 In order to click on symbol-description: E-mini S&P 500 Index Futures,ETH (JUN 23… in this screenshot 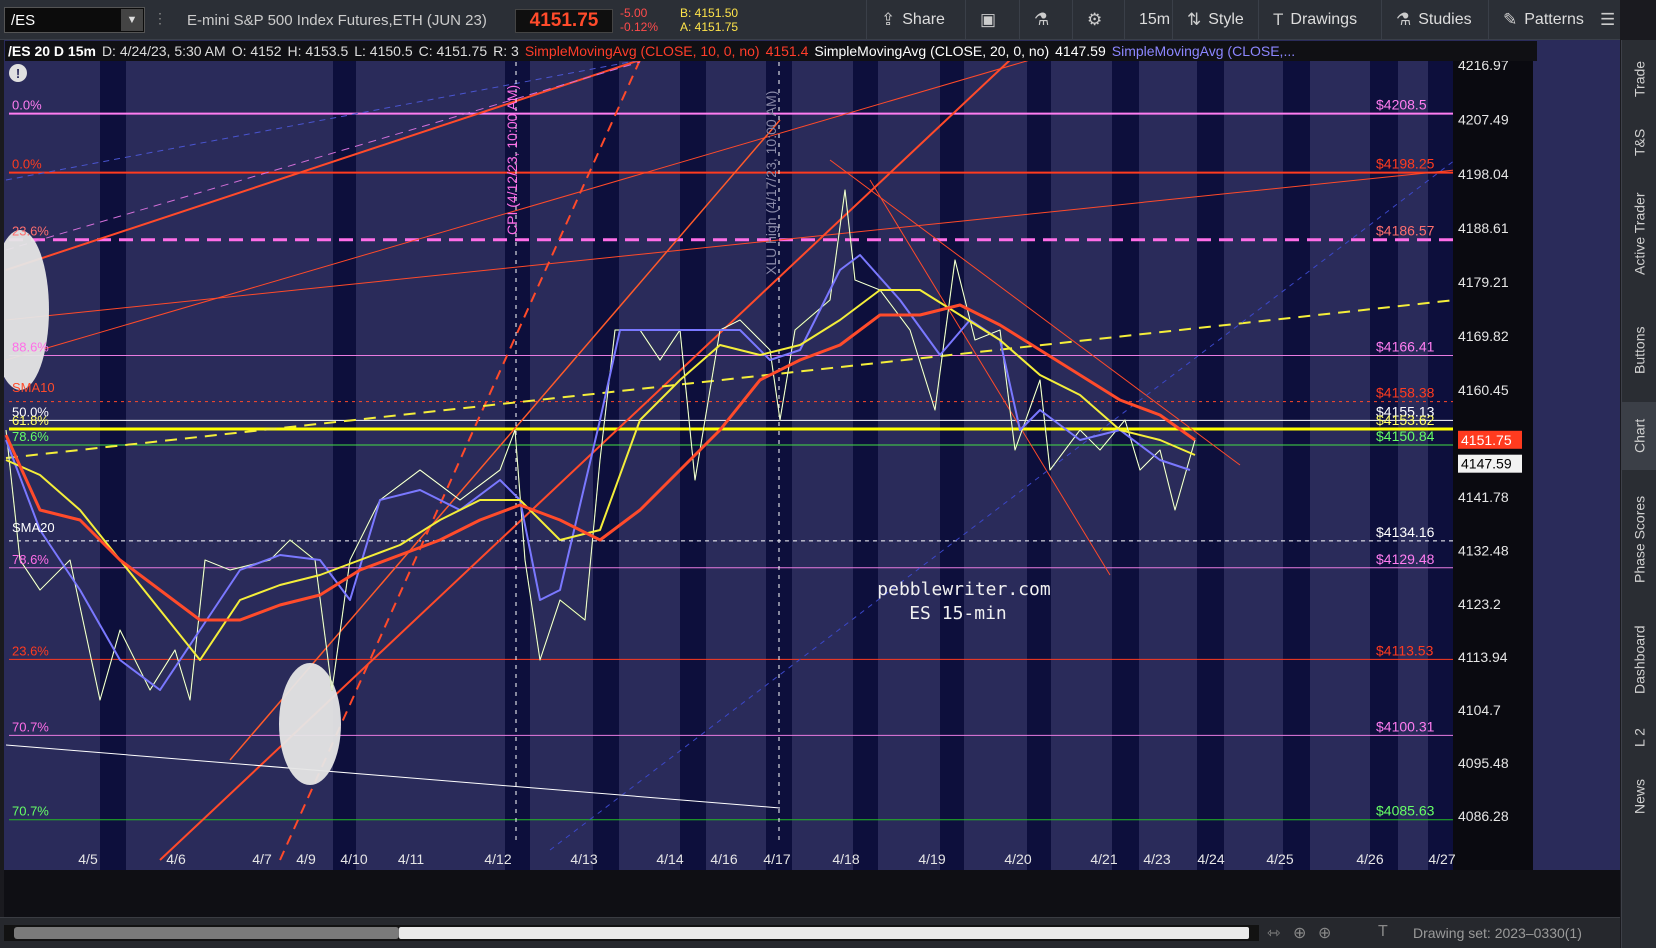, I will do `click(337, 20)`.